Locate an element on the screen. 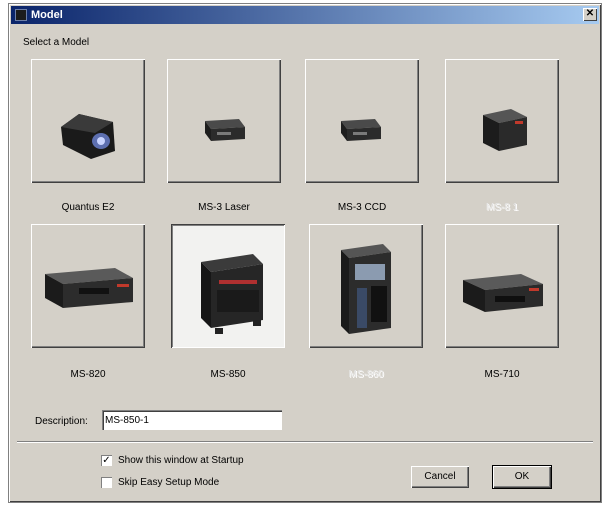 Image resolution: width=609 pixels, height=509 pixels. checkbox-box: ✓ is located at coordinates (106, 460).